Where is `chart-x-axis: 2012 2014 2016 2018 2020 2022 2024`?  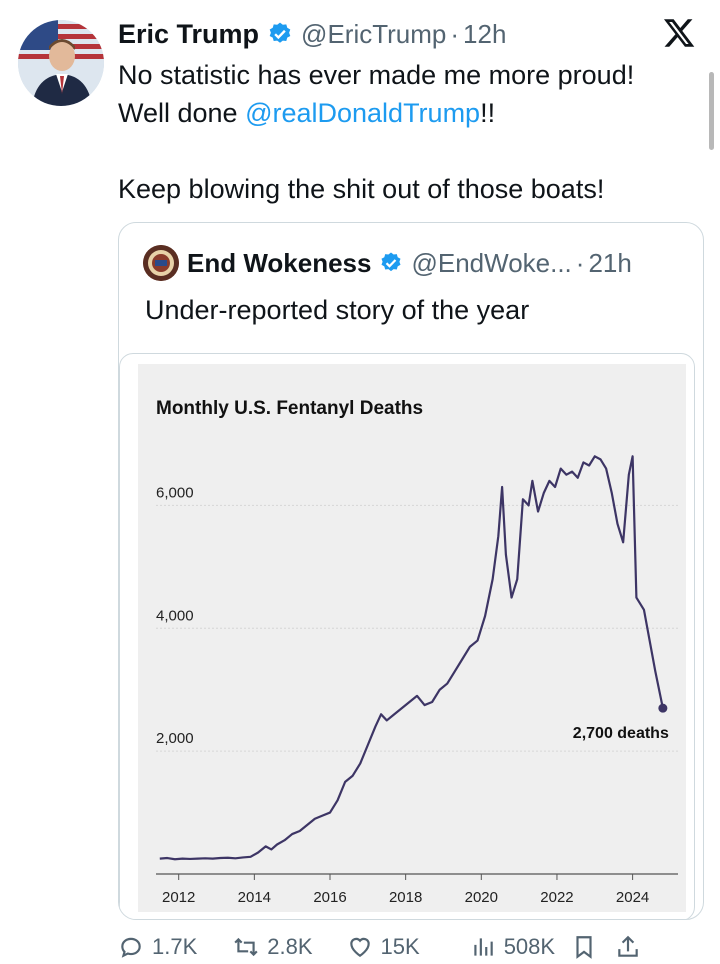 chart-x-axis: 2012 2014 2016 2018 2020 2022 2024 is located at coordinates (417, 889).